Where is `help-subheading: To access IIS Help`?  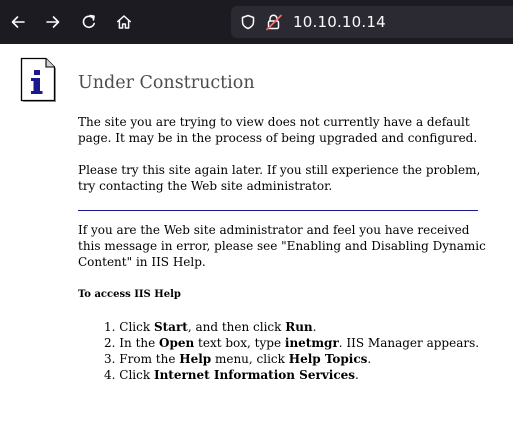
help-subheading: To access IIS Help is located at coordinates (129, 294).